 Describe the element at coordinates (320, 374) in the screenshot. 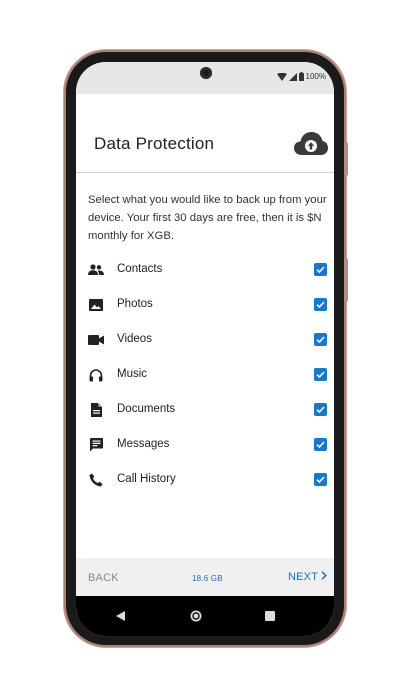

I see `music-checkbox` at that location.